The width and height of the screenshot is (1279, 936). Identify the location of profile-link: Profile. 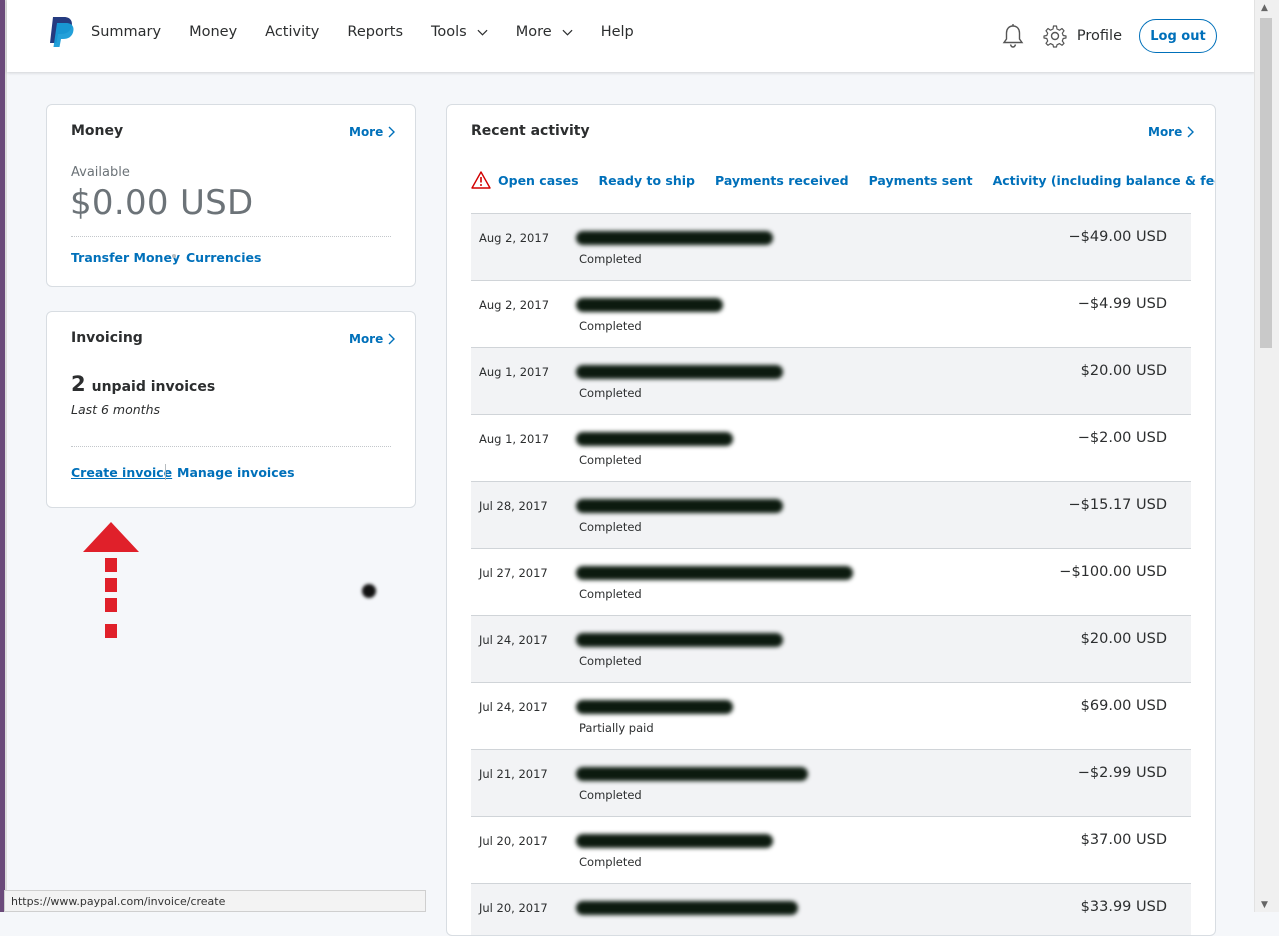
(1099, 36).